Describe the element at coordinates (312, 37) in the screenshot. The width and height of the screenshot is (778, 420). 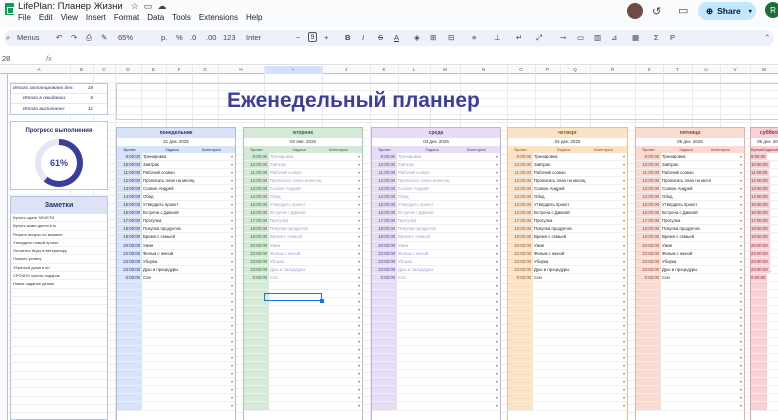
I see `font-size-input: 9` at that location.